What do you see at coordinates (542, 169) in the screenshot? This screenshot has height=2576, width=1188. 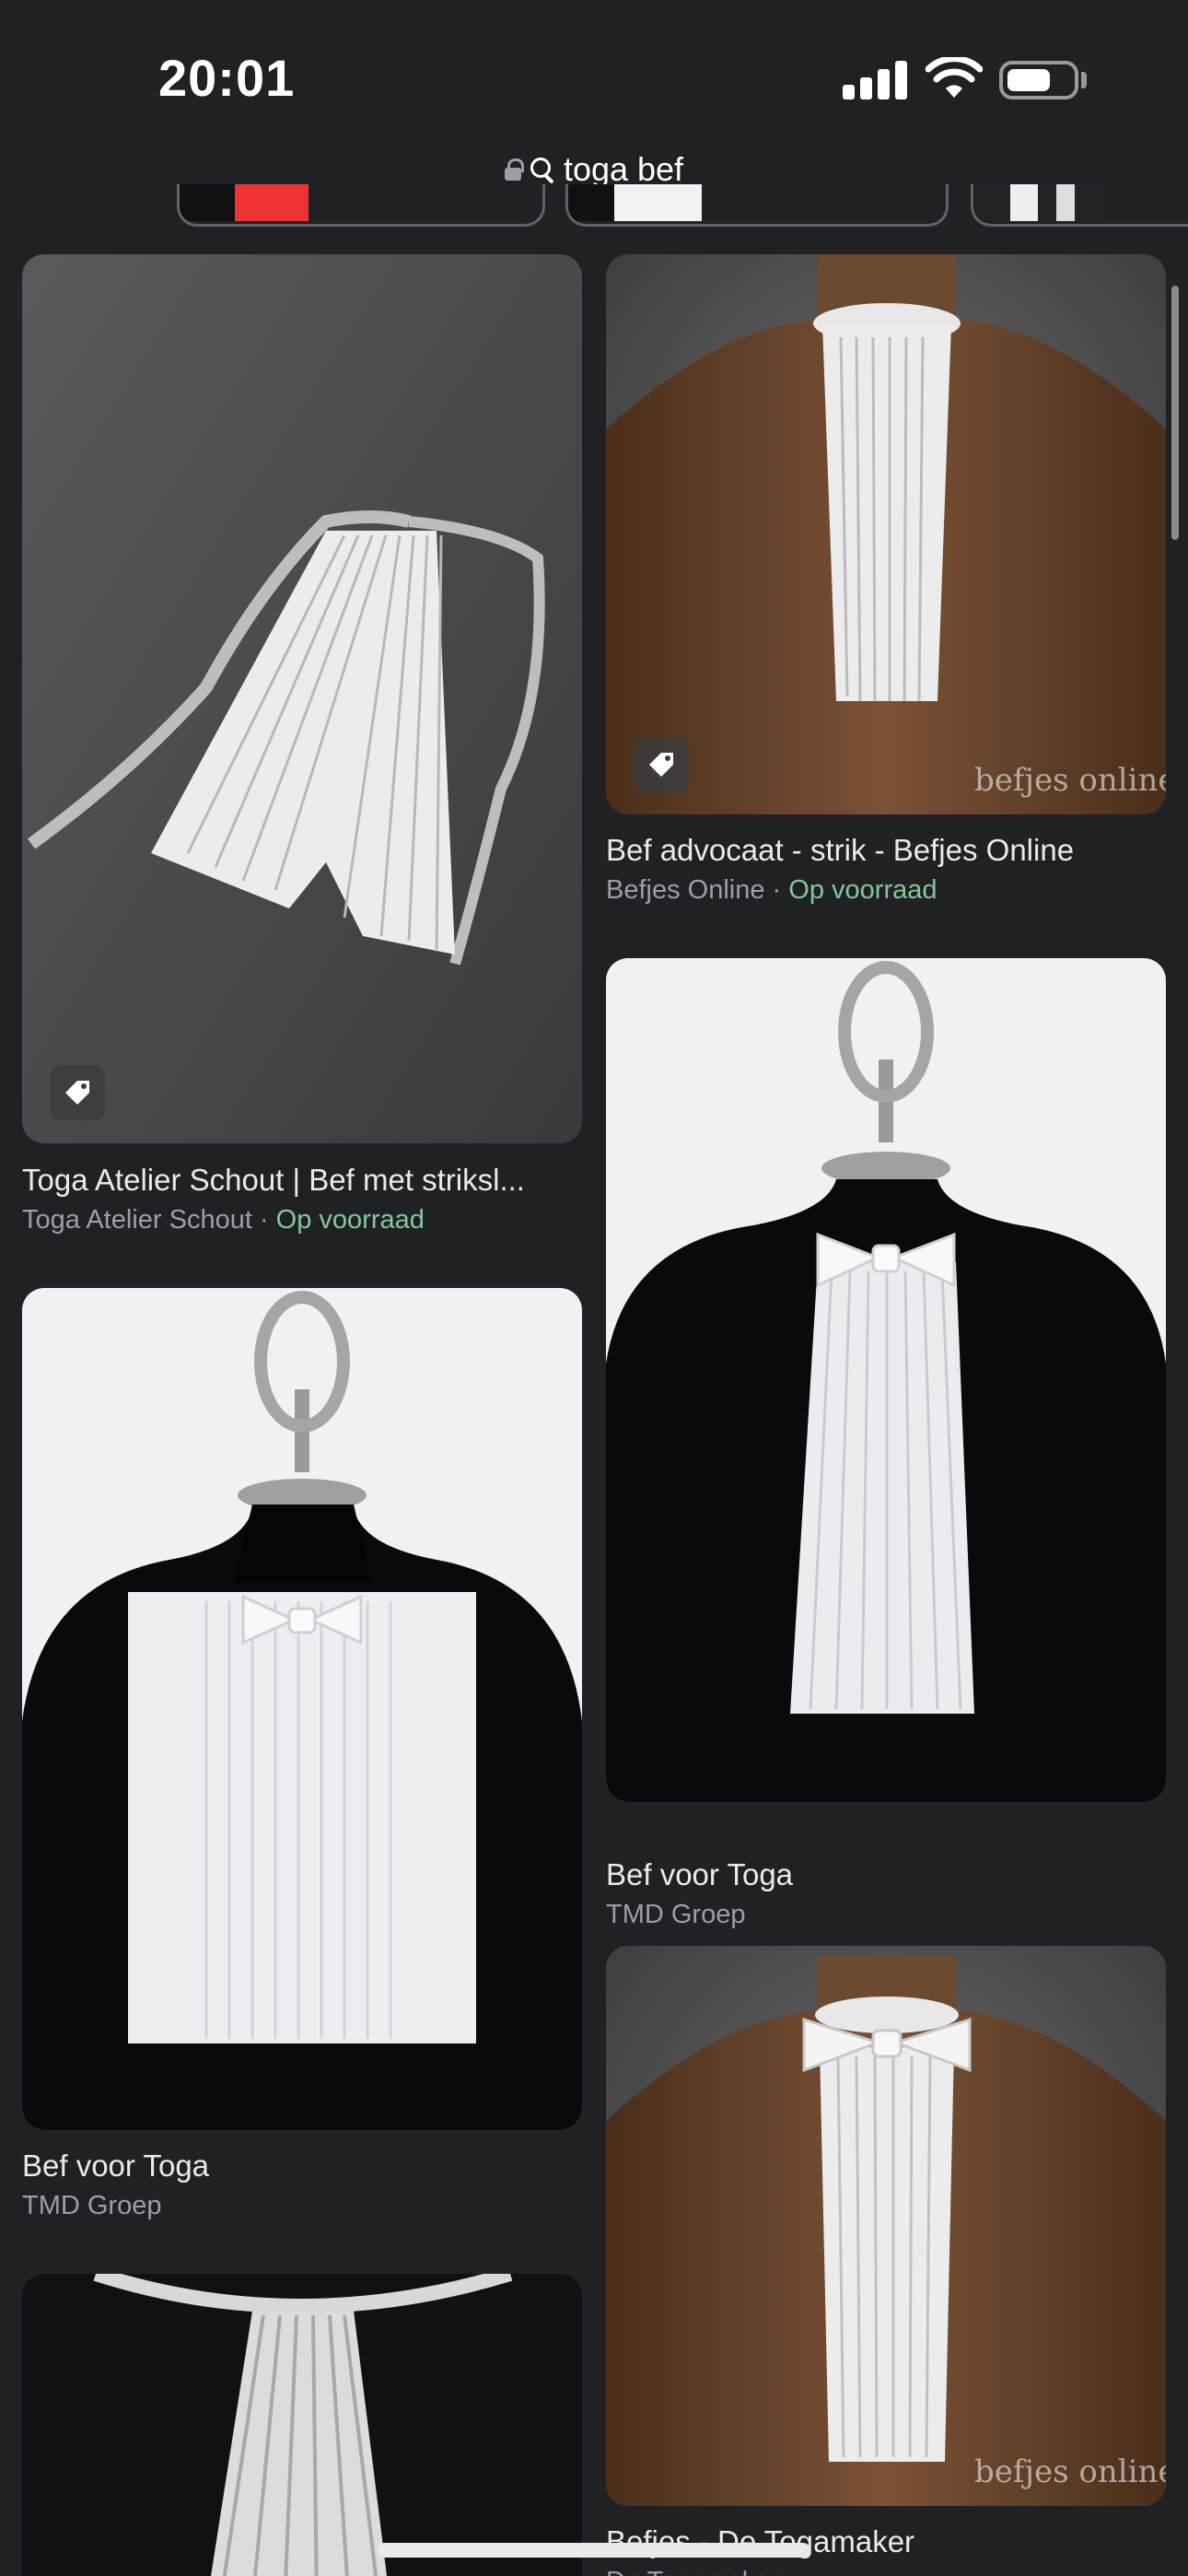 I see `search-icon` at bounding box center [542, 169].